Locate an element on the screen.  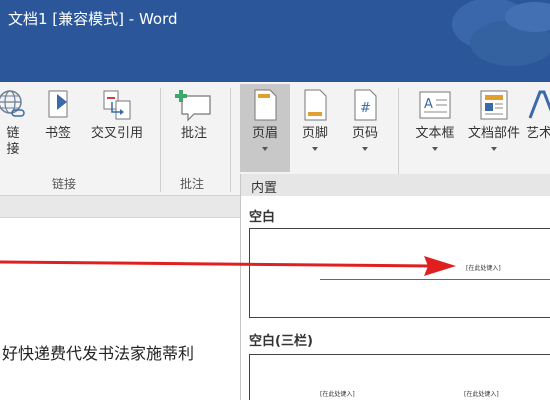
bookmark-icon is located at coordinates (58, 105).